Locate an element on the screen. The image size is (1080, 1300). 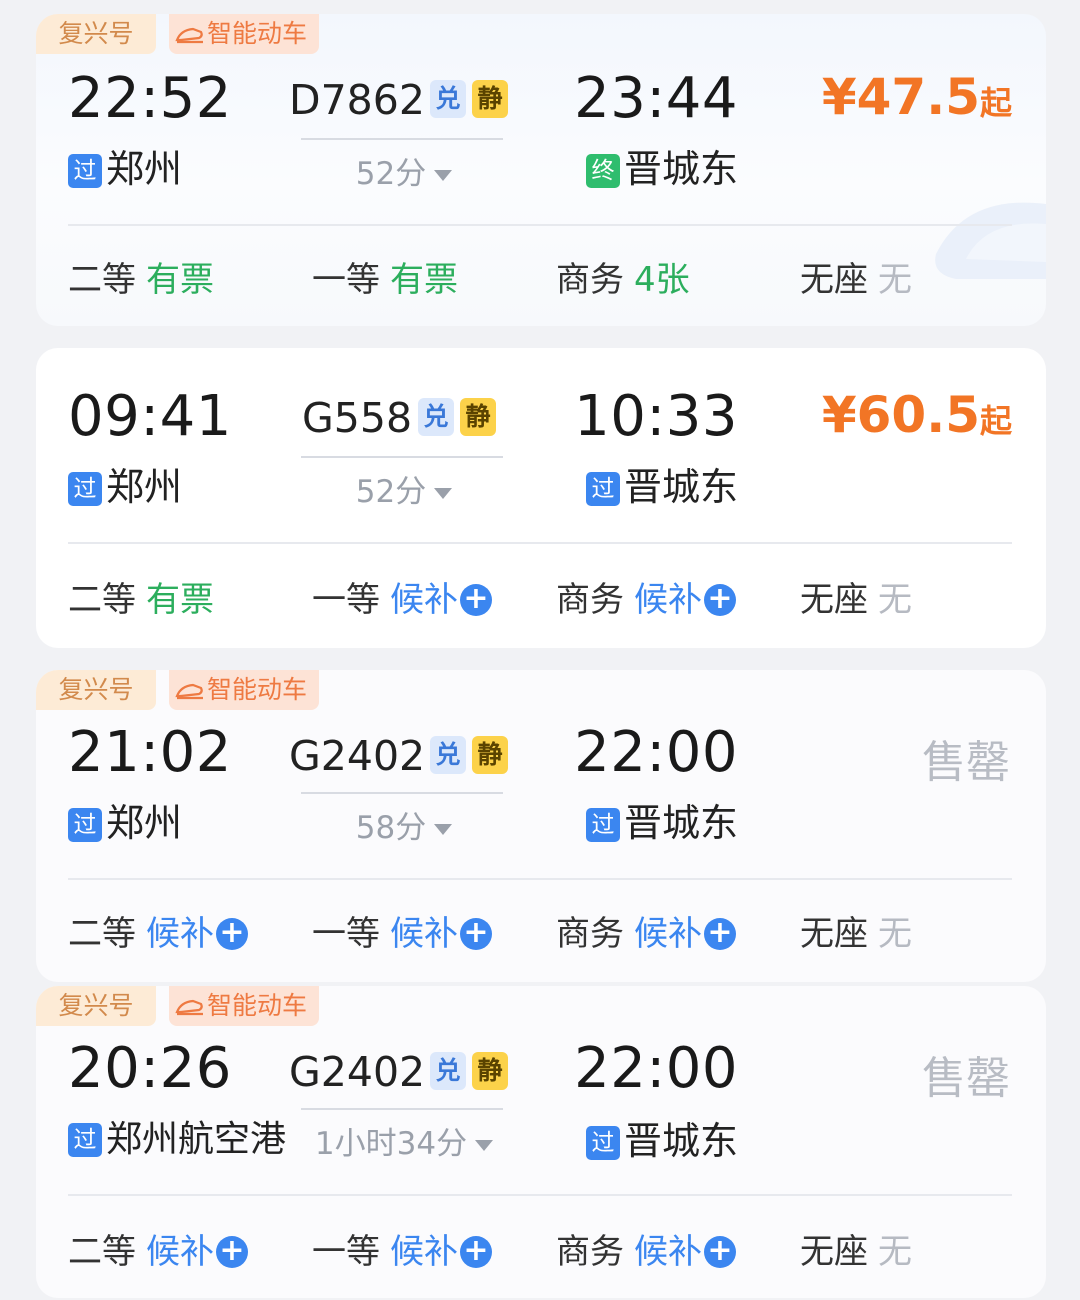
seat-first-class: 一等 有票 is located at coordinates (385, 276).